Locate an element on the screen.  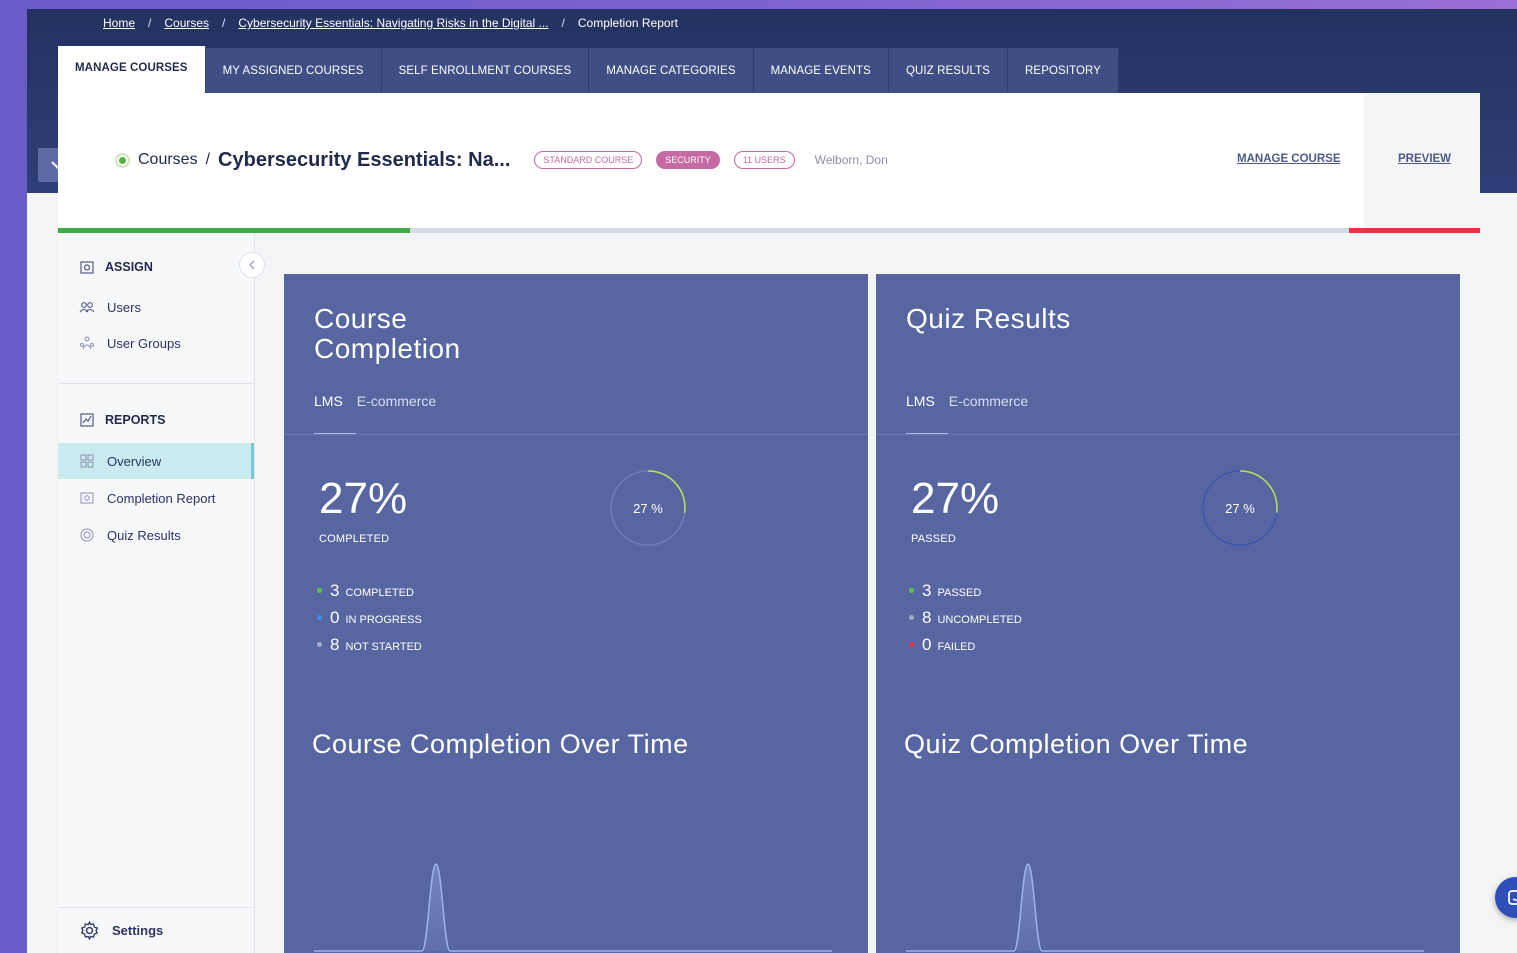
legend-item: 8 UNCOMPLETED is located at coordinates (965, 621).